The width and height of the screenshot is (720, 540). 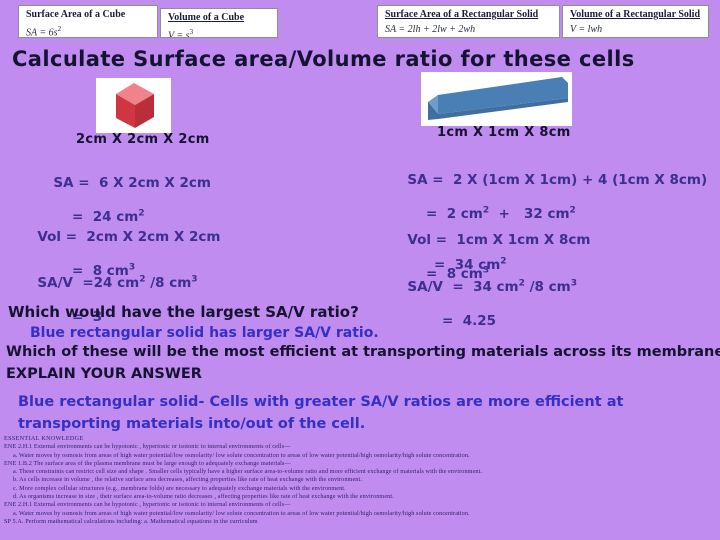 I want to click on rect-dimension-caption: 1cm X 1cm X 8cm, so click(x=504, y=132).